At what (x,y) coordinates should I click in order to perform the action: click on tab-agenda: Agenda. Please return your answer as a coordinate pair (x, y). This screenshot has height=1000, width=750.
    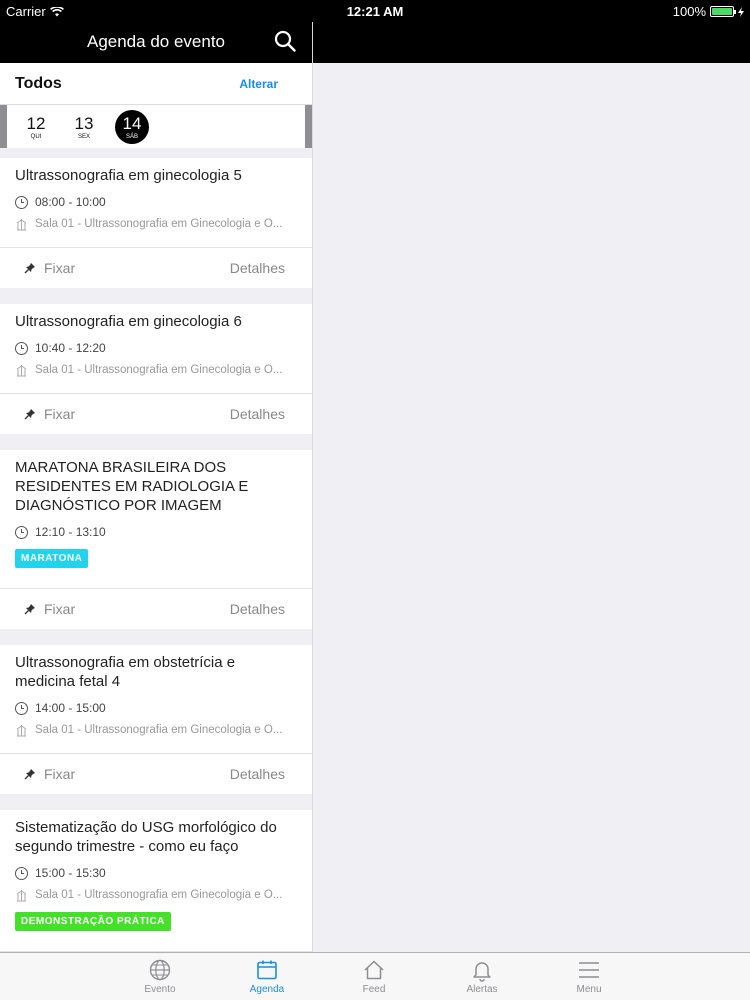
    Looking at the image, I should click on (267, 976).